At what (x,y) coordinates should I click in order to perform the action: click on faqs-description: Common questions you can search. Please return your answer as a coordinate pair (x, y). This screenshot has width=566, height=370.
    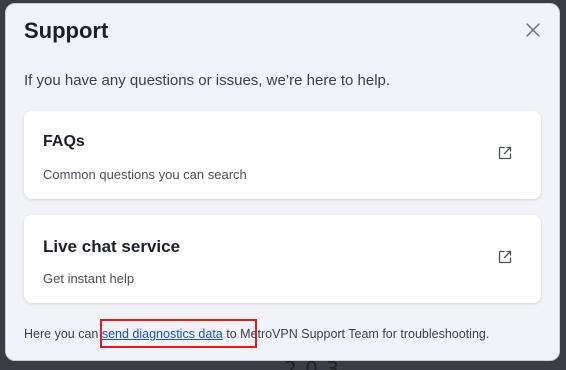
    Looking at the image, I should click on (145, 174).